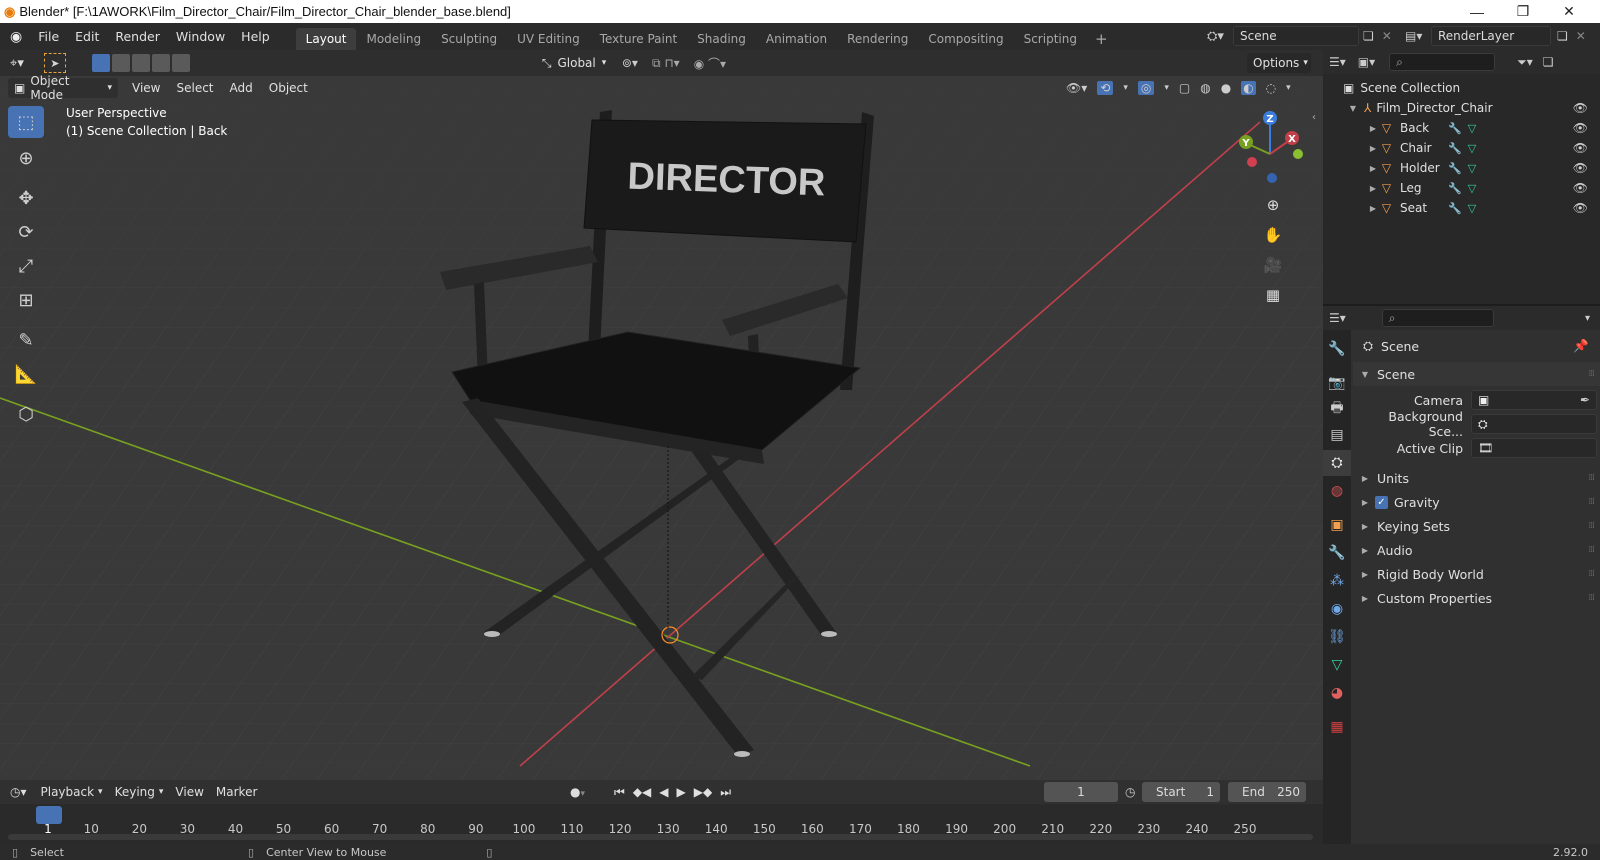 The height and width of the screenshot is (860, 1600). I want to click on tab-sculpting: Sculpting, so click(469, 39).